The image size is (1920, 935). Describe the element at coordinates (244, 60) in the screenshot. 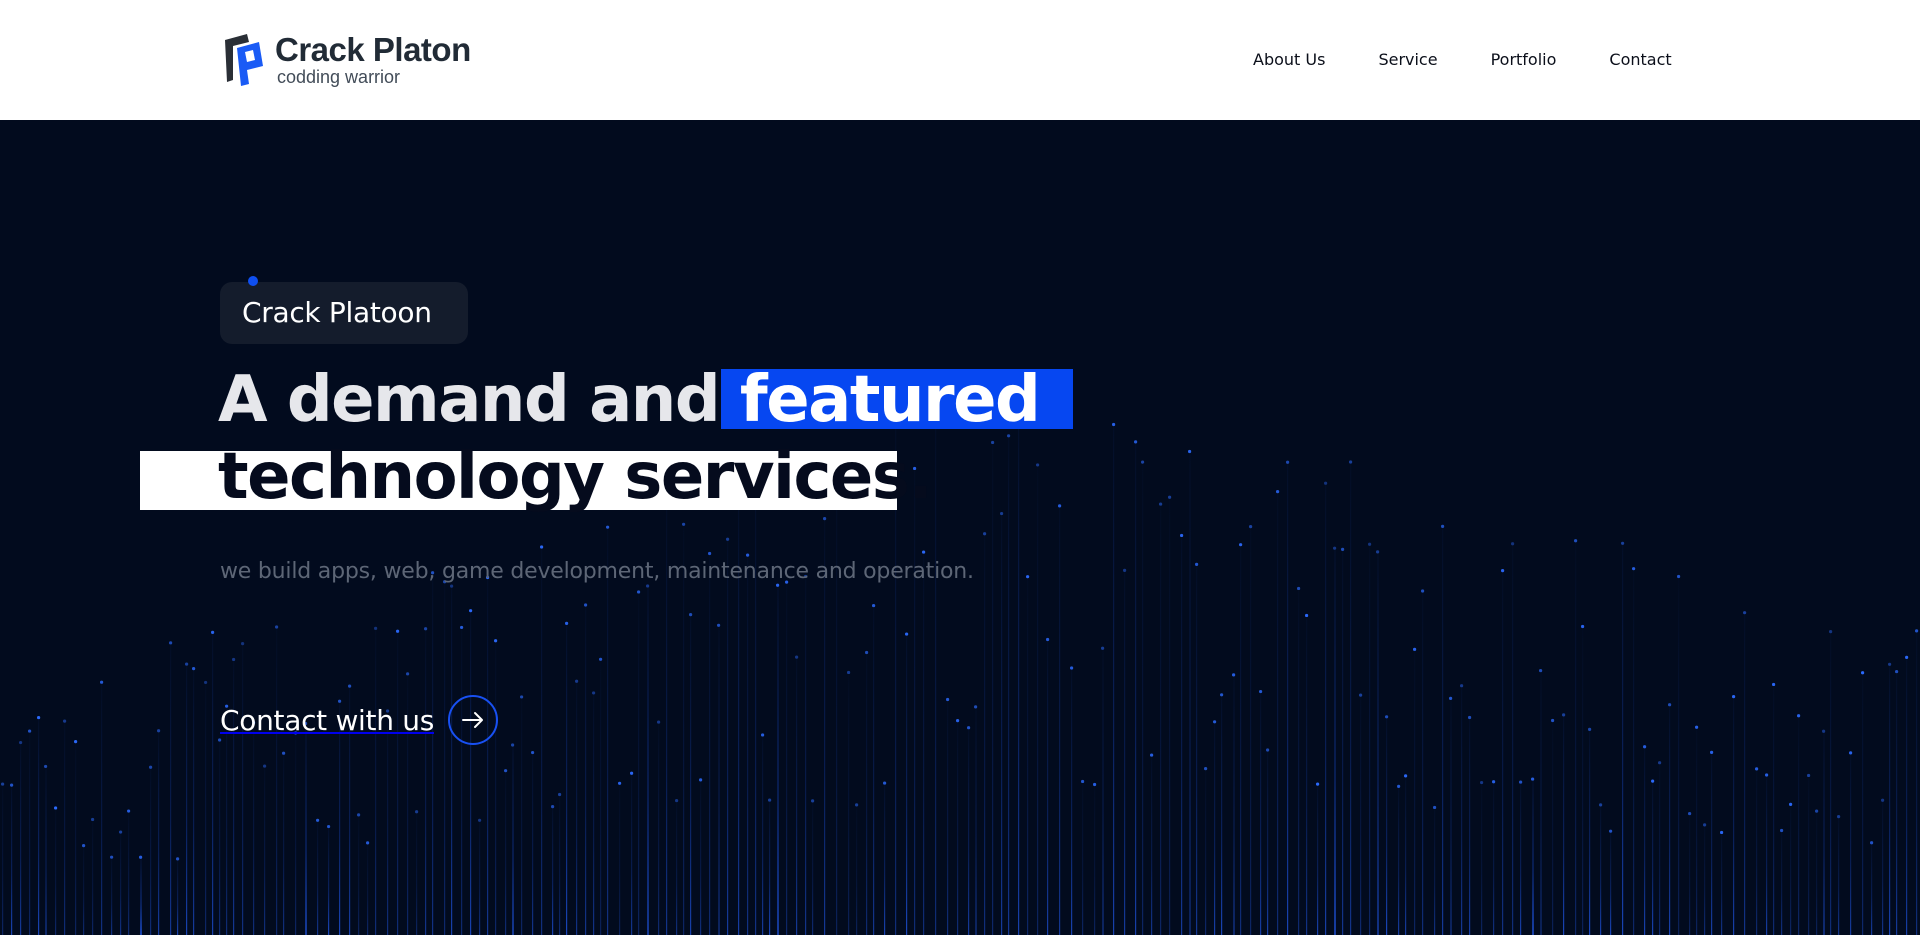

I see `brand-logo-icon` at that location.